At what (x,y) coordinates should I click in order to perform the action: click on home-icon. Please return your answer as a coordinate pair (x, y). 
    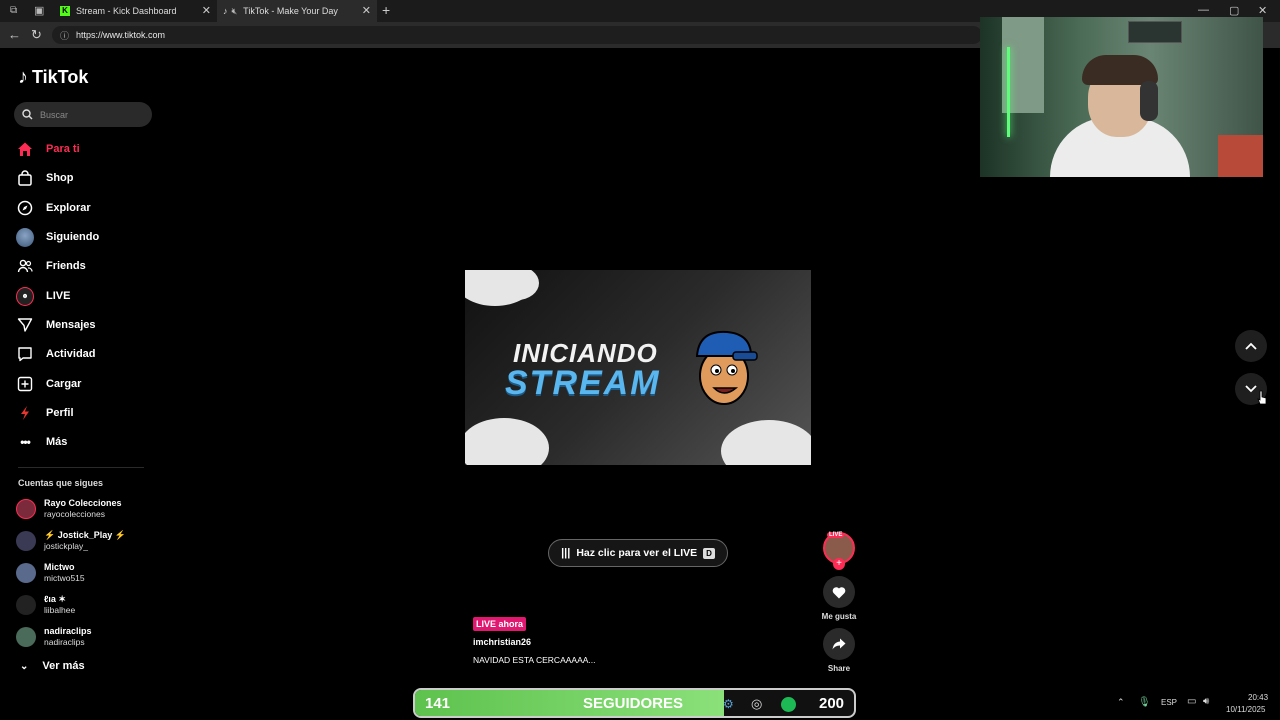
    Looking at the image, I should click on (25, 149).